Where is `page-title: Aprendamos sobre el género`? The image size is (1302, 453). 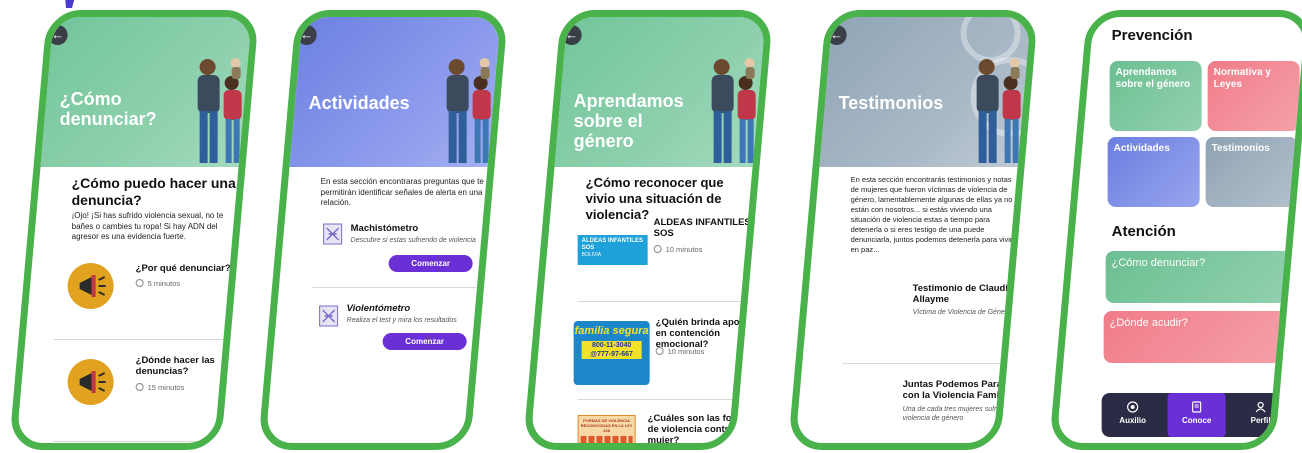
page-title: Aprendamos sobre el género is located at coordinates (628, 121).